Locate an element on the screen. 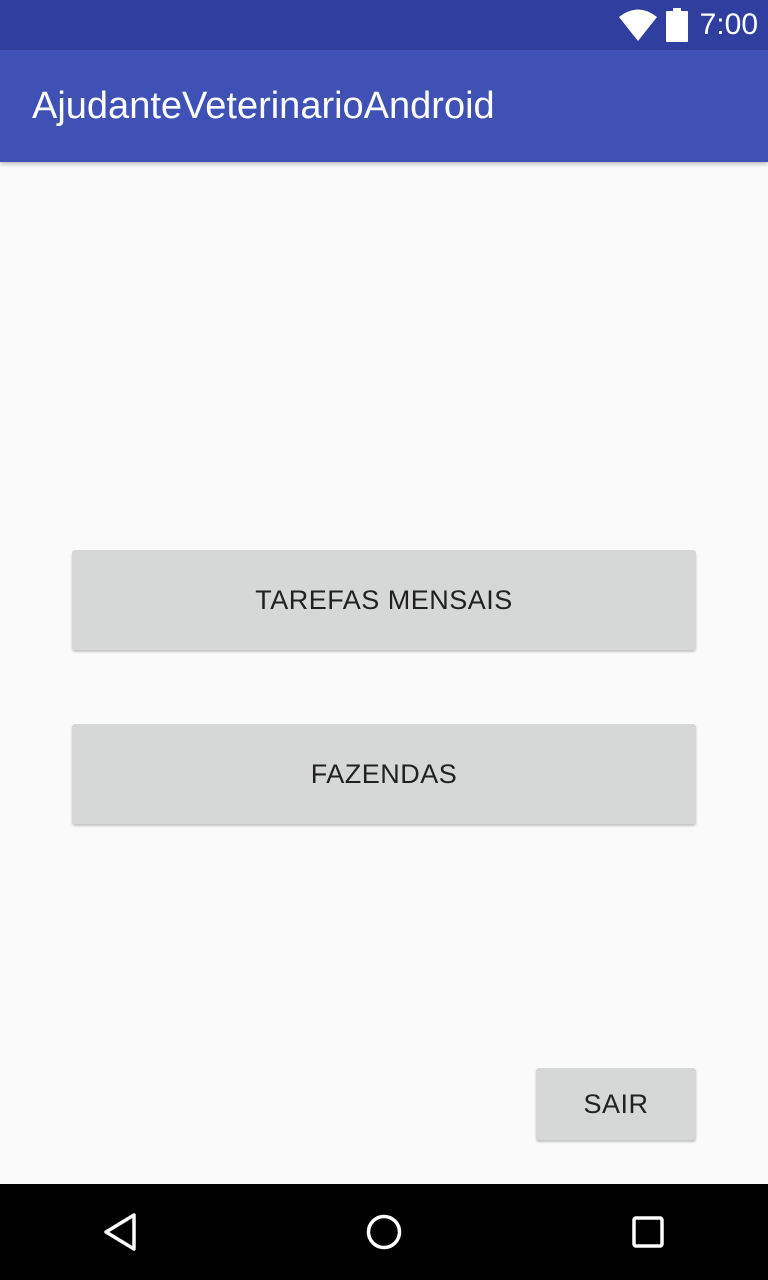  status-icons: 7:00 is located at coordinates (688, 25).